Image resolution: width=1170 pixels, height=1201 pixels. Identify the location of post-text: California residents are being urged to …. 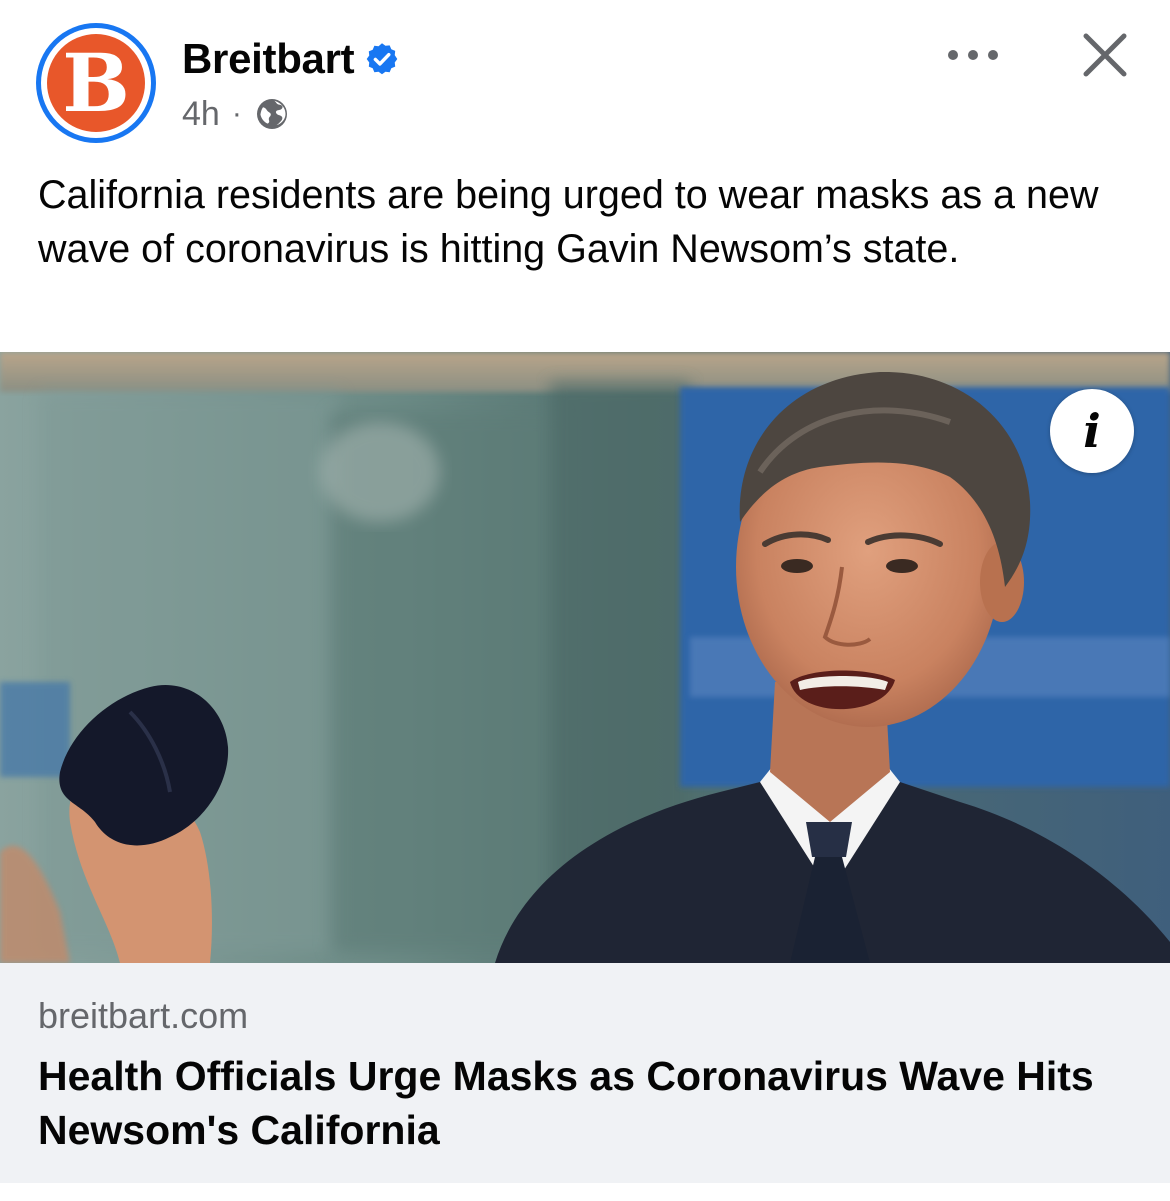
(568, 222).